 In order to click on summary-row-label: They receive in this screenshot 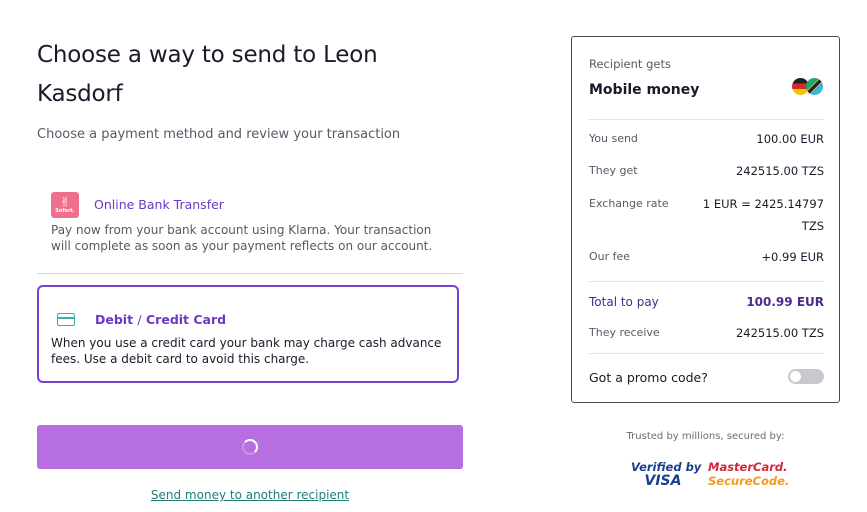, I will do `click(624, 332)`.